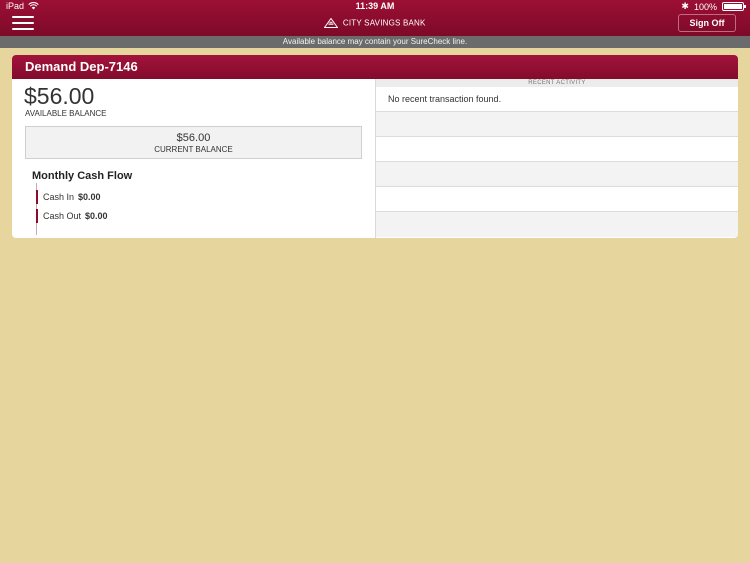 The height and width of the screenshot is (563, 750). What do you see at coordinates (59, 197) in the screenshot?
I see `cash-in-label: Cash In` at bounding box center [59, 197].